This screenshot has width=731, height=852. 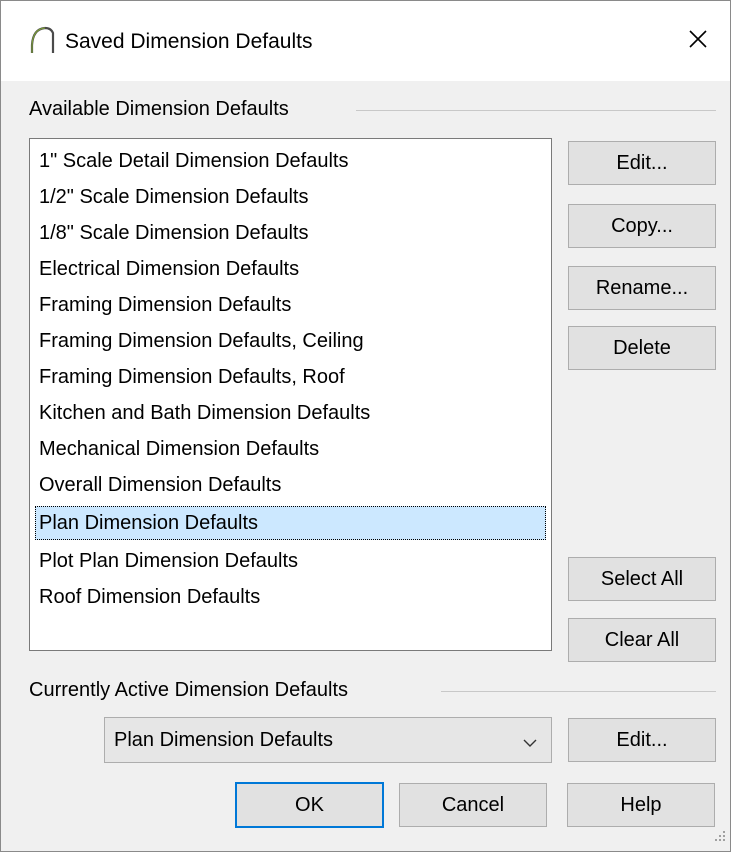 I want to click on title-bar: Saved Dimension Defaults, so click(x=365, y=41).